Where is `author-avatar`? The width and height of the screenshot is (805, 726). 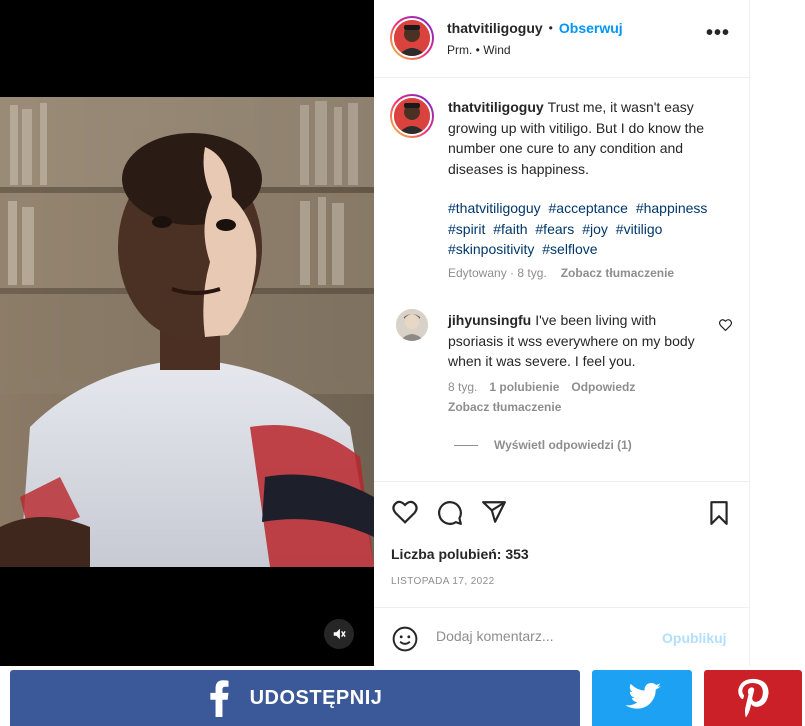
author-avatar is located at coordinates (412, 38).